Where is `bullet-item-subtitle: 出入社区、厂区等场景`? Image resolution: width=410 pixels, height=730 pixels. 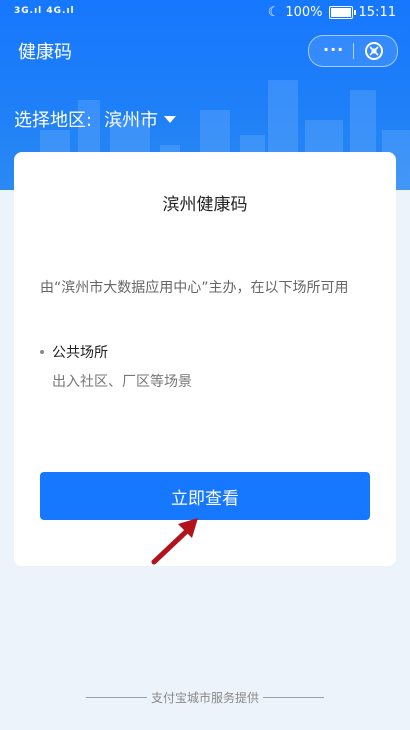 bullet-item-subtitle: 出入社区、厂区等场景 is located at coordinates (122, 382).